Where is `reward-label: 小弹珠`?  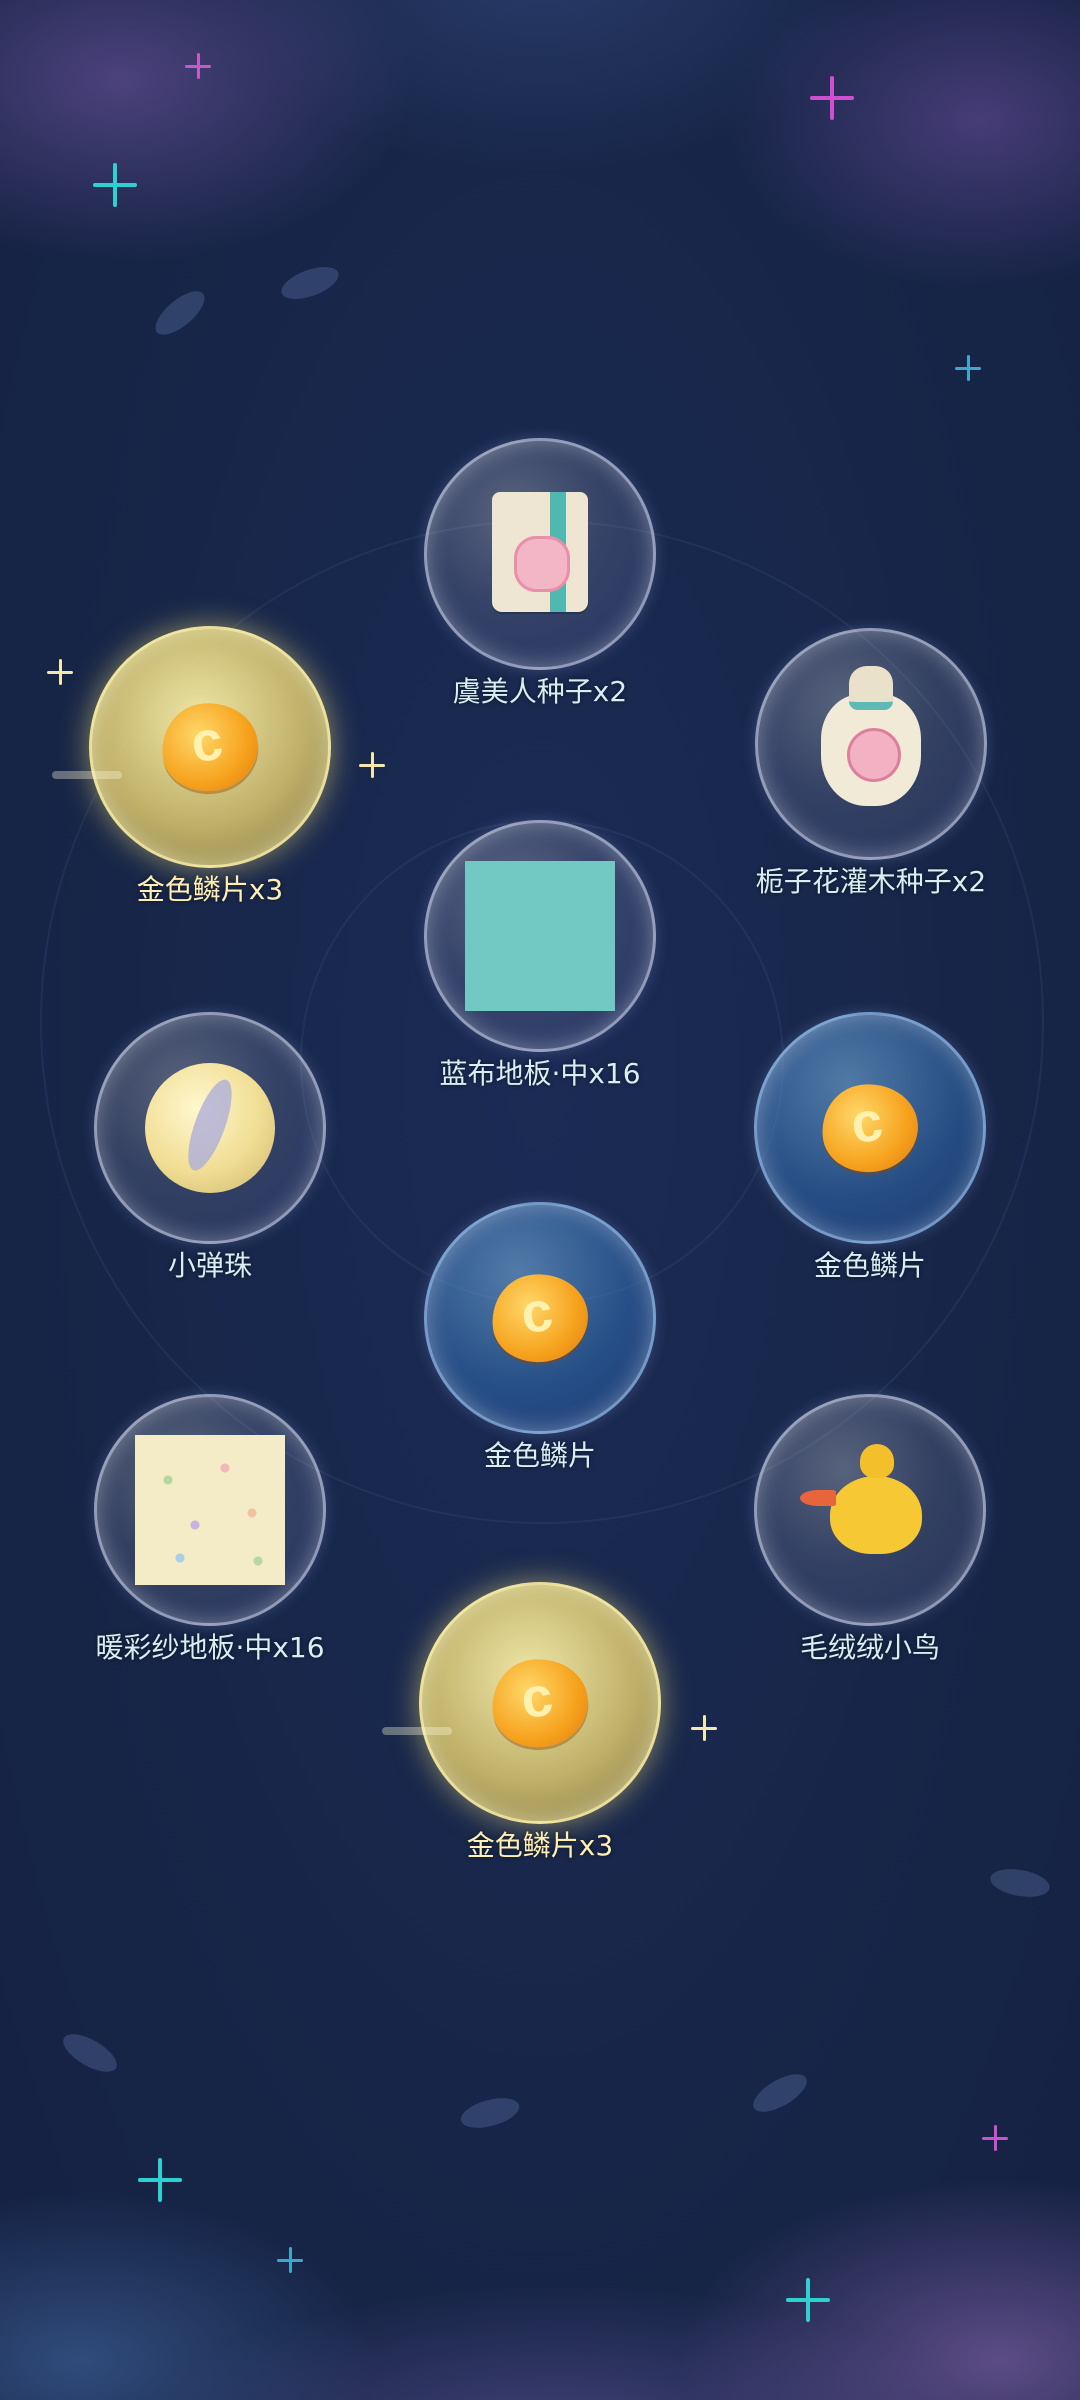
reward-label: 小弹珠 is located at coordinates (209, 1265).